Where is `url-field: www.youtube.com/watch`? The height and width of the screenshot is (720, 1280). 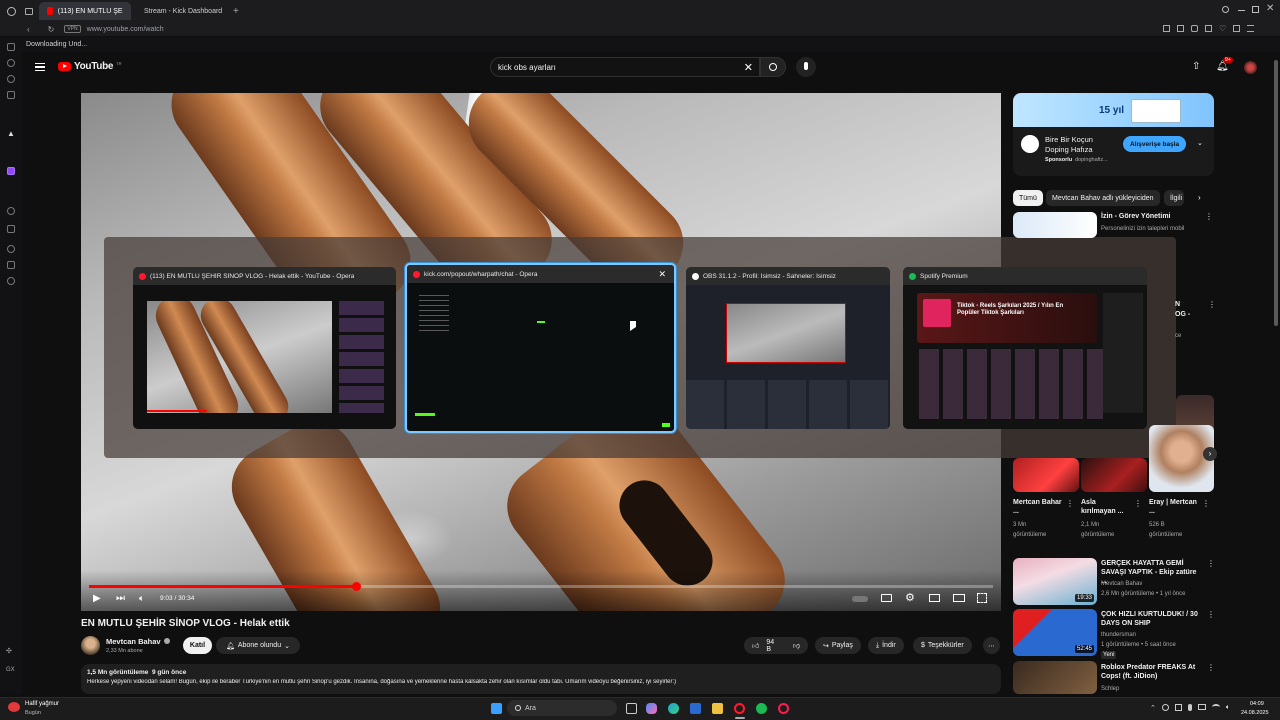 url-field: www.youtube.com/watch is located at coordinates (125, 29).